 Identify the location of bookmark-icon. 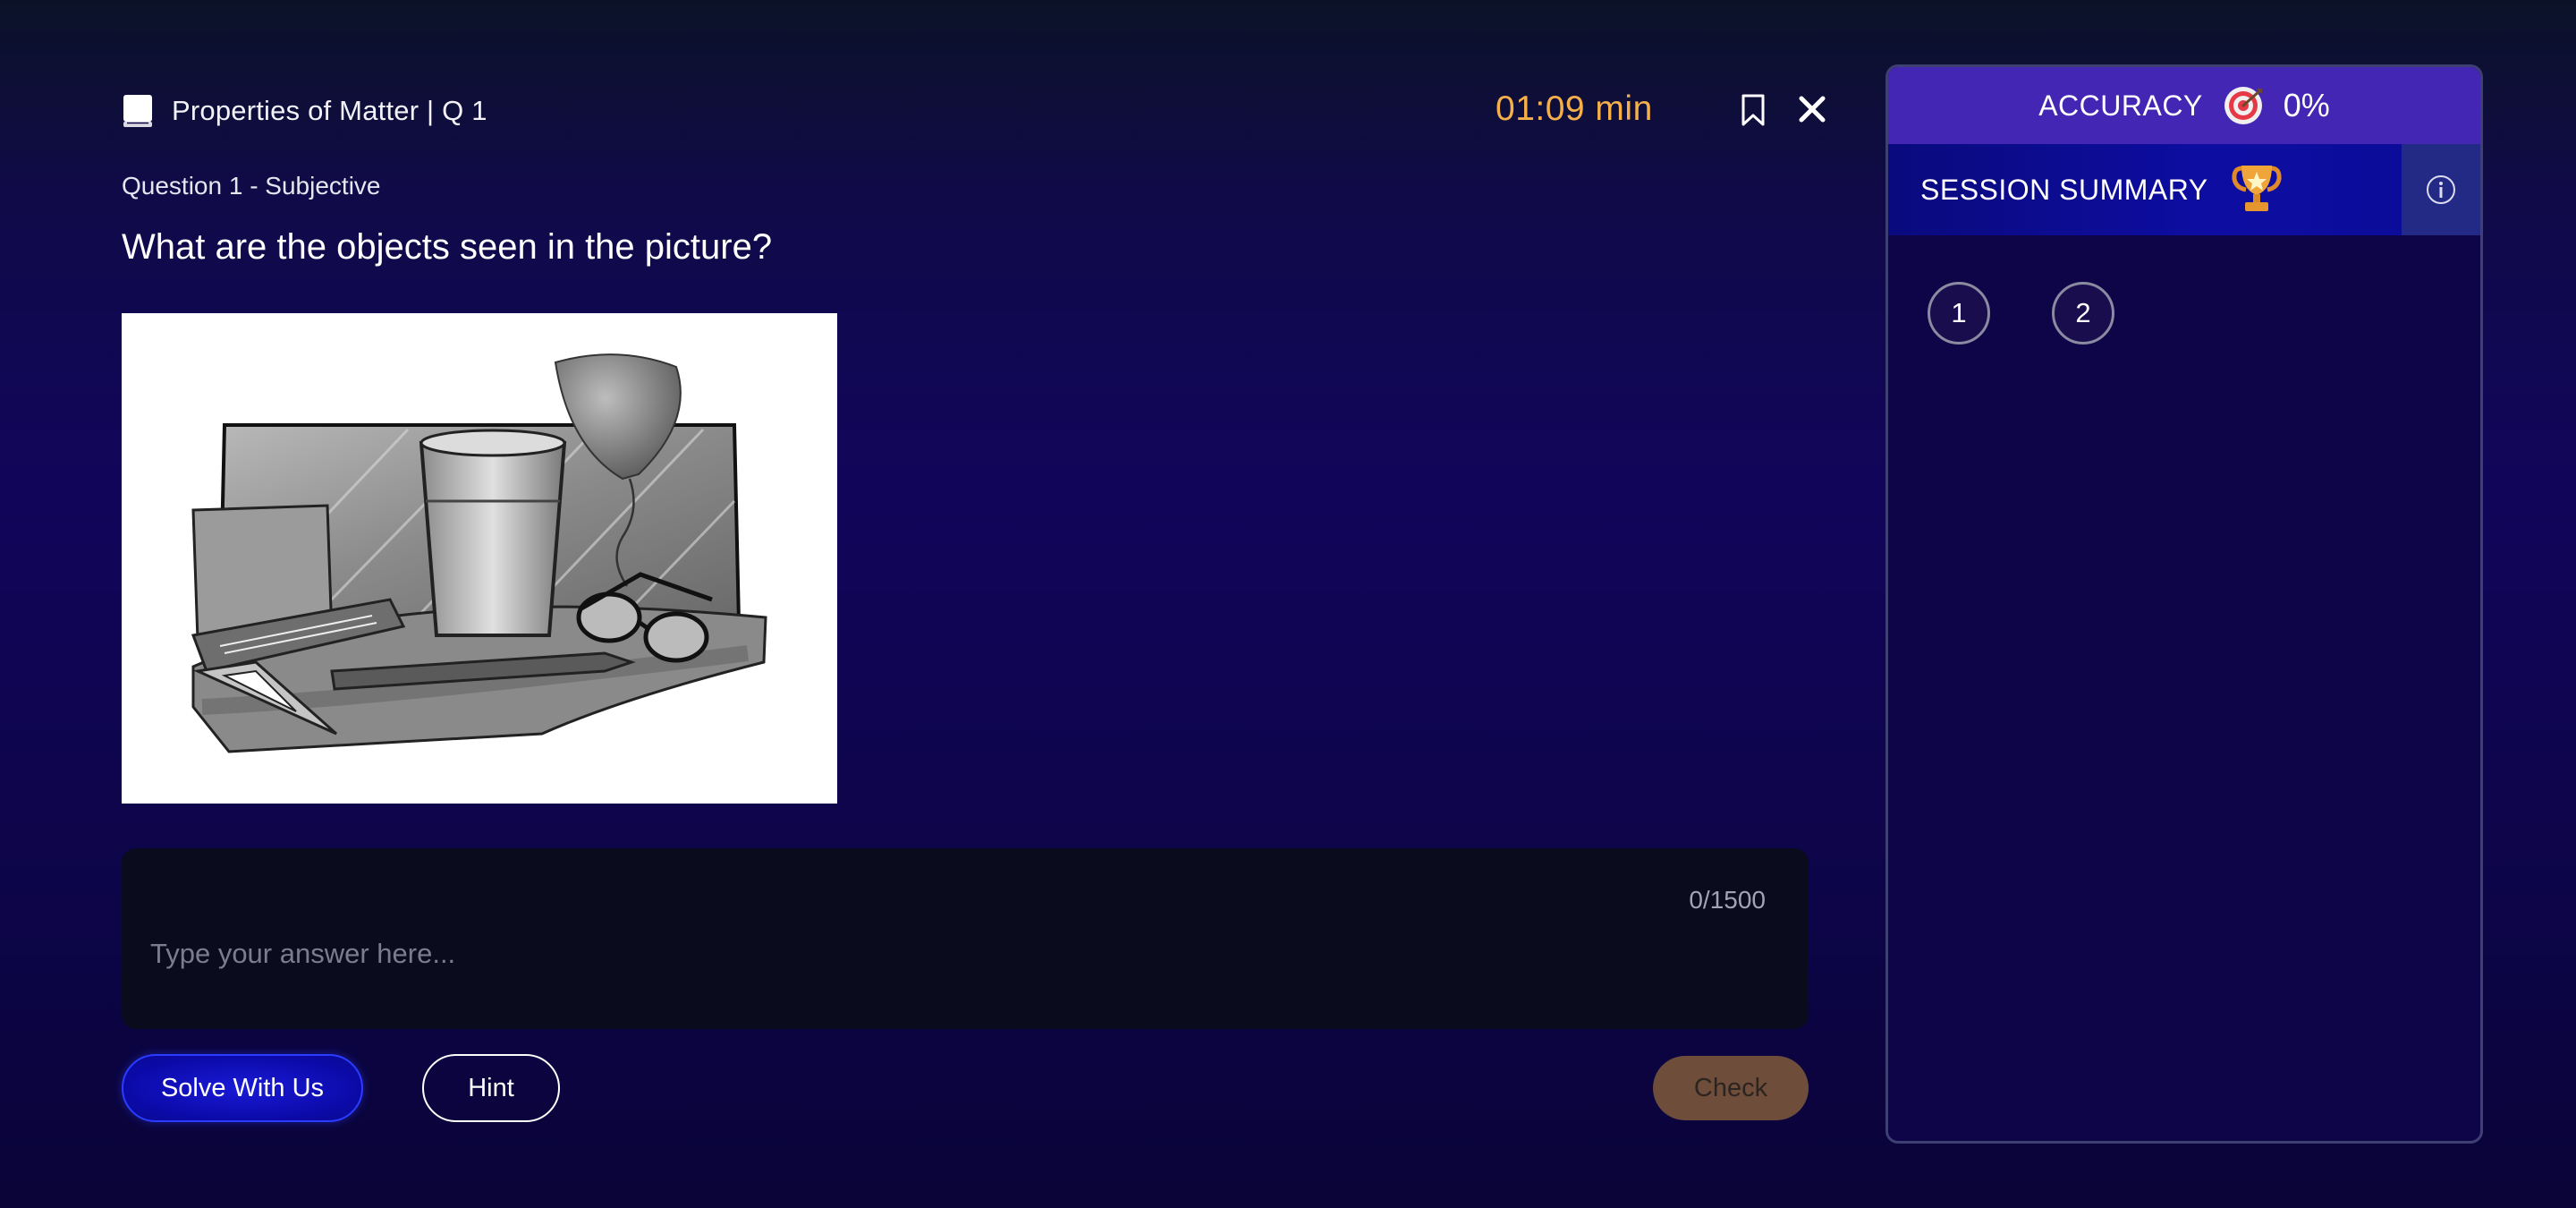
(1753, 110).